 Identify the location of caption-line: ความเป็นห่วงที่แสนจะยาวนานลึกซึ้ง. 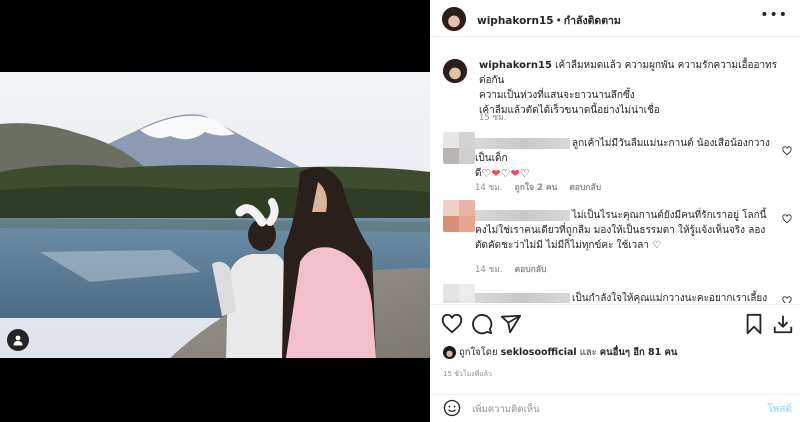
(557, 95).